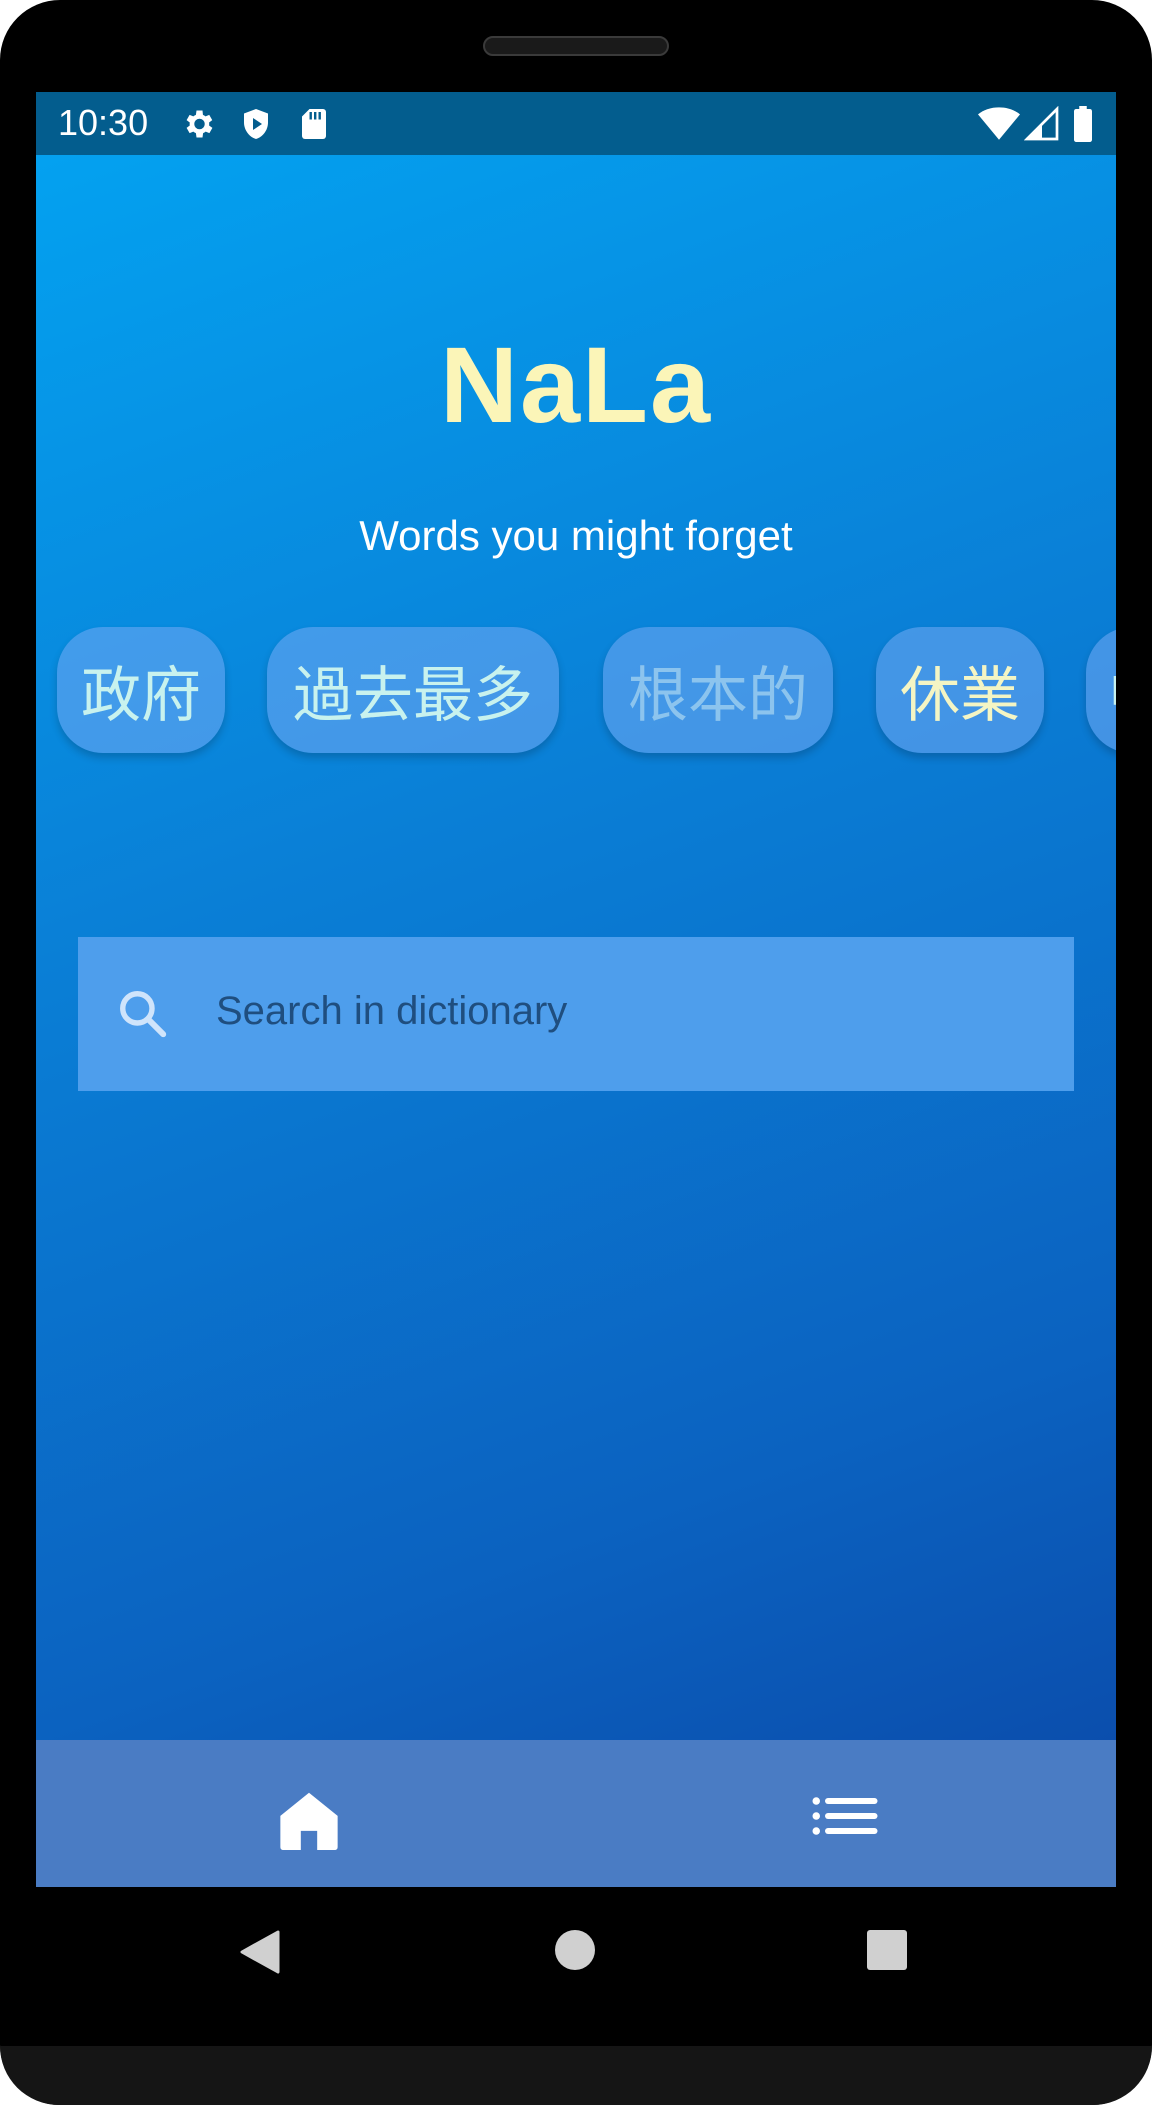 This screenshot has width=1152, height=2105. What do you see at coordinates (999, 123) in the screenshot?
I see `wifi-icon` at bounding box center [999, 123].